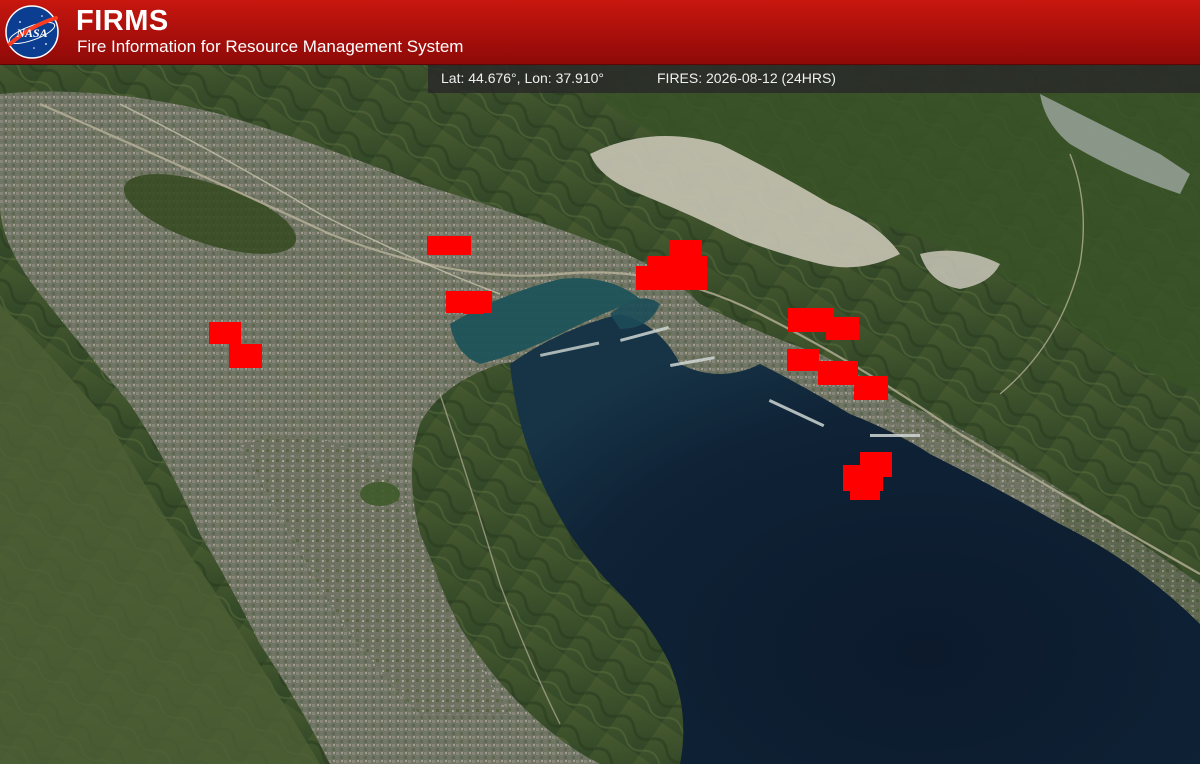  What do you see at coordinates (122, 21) in the screenshot?
I see `app-title: FIRMS` at bounding box center [122, 21].